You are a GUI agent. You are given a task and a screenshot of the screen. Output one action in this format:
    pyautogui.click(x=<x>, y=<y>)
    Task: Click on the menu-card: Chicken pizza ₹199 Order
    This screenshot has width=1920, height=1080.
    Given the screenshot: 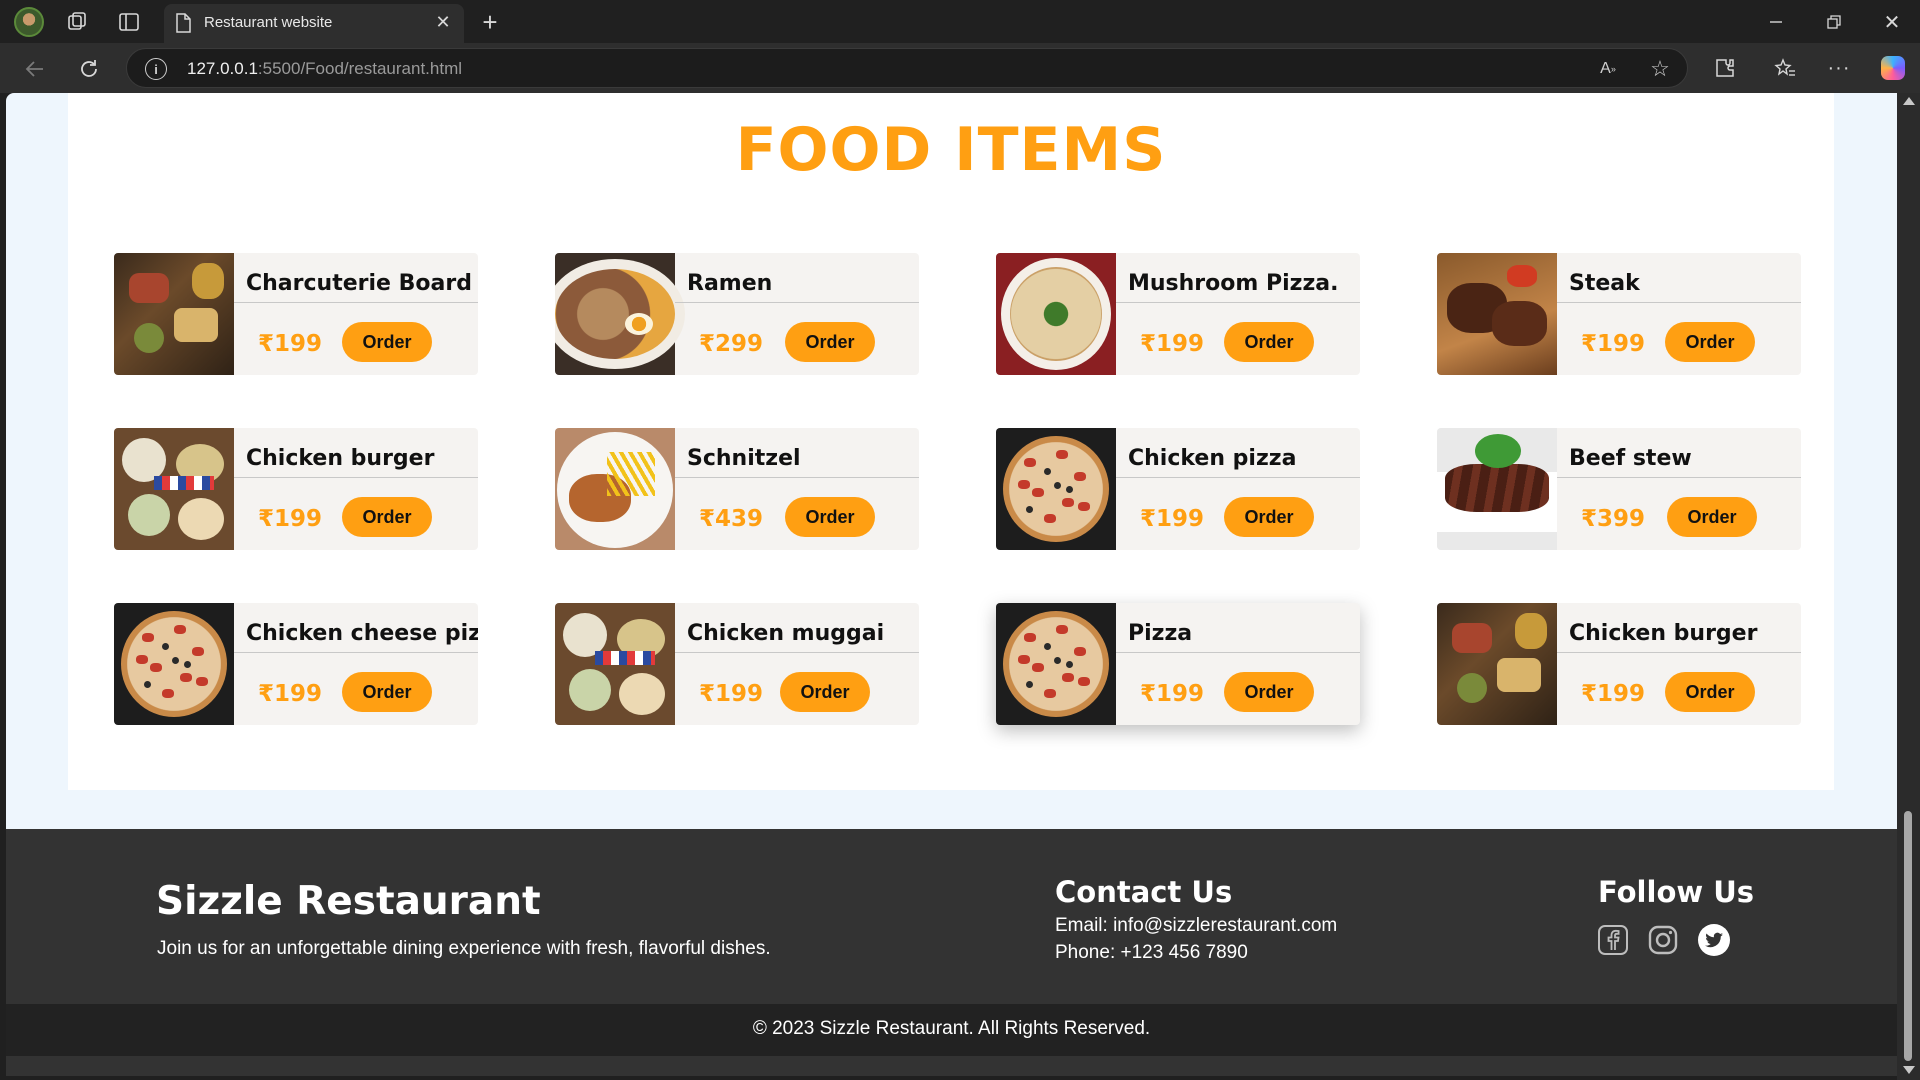 What is the action you would take?
    pyautogui.click(x=1178, y=489)
    